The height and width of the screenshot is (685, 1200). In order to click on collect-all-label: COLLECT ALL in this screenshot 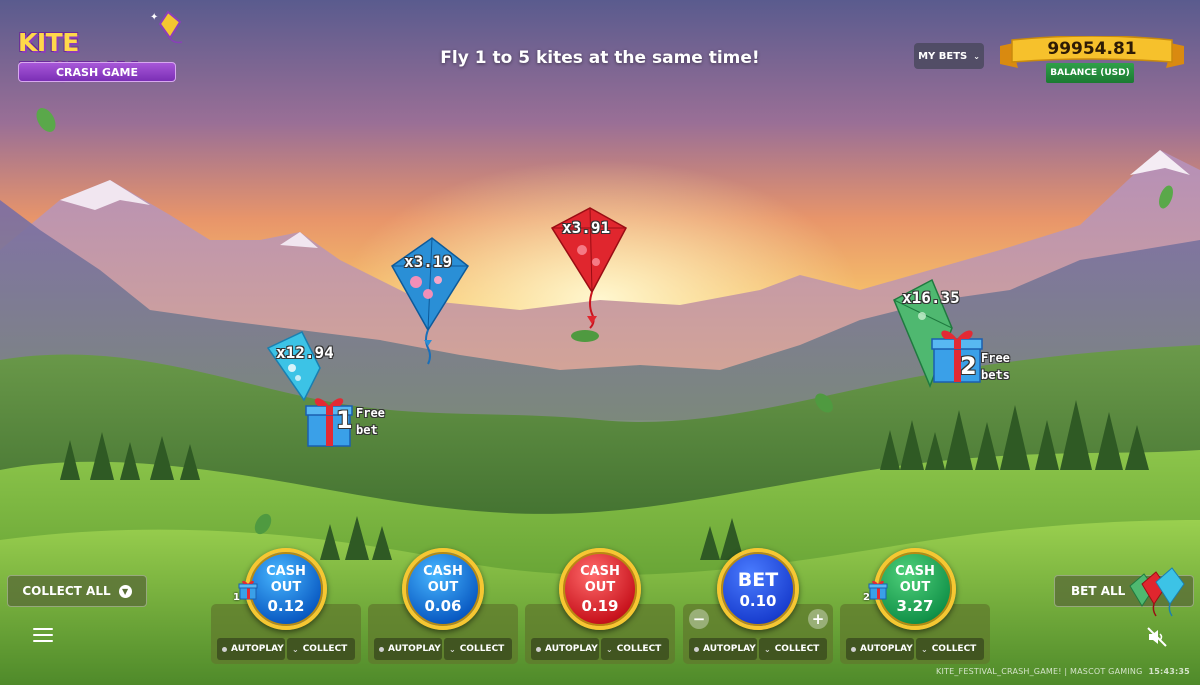, I will do `click(66, 591)`.